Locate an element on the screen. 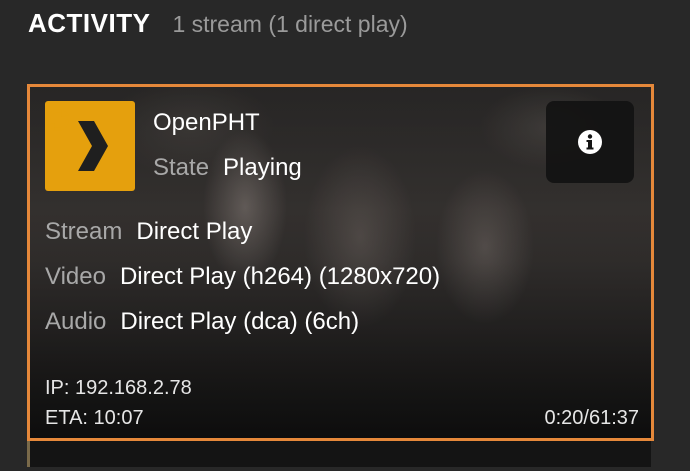  page-title: ACTIVITY is located at coordinates (89, 23).